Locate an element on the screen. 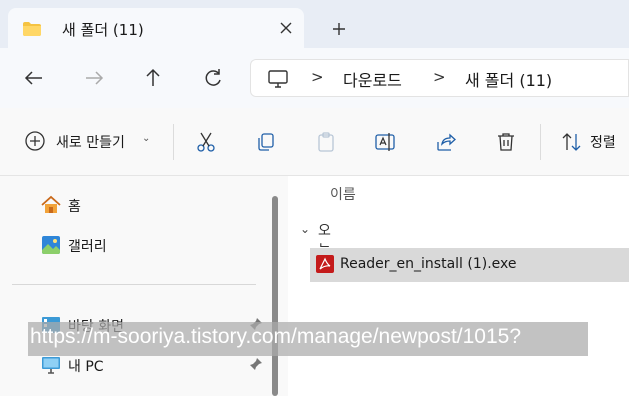  new-button-label: 새로 만들기 is located at coordinates (90, 143).